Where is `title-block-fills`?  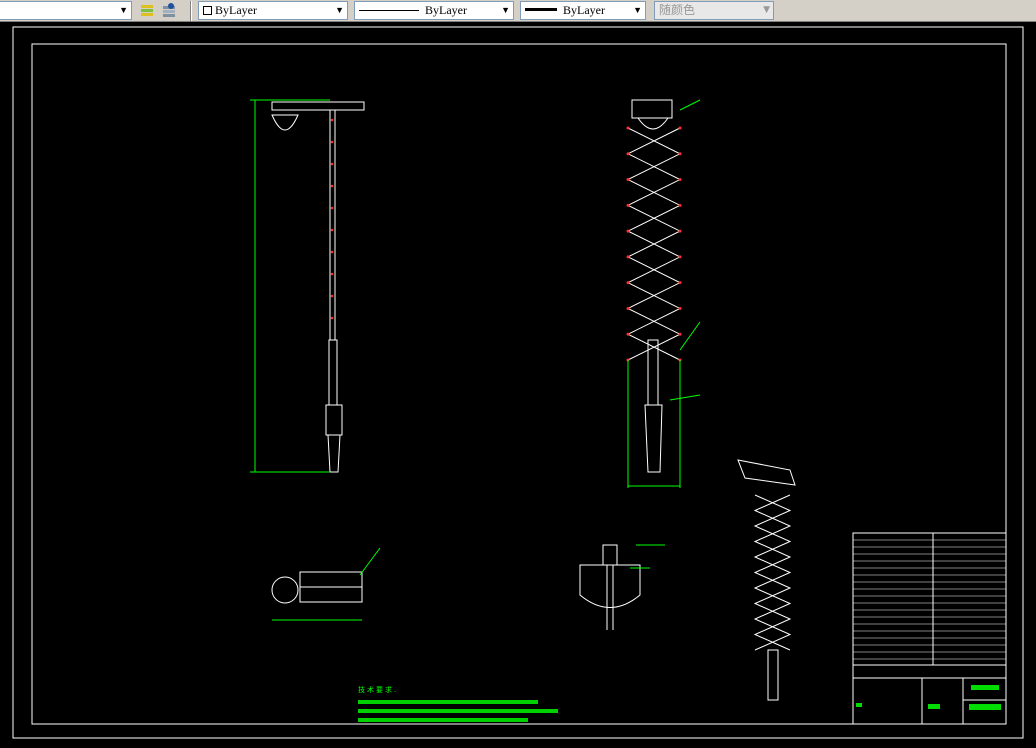 title-block-fills is located at coordinates (928, 697).